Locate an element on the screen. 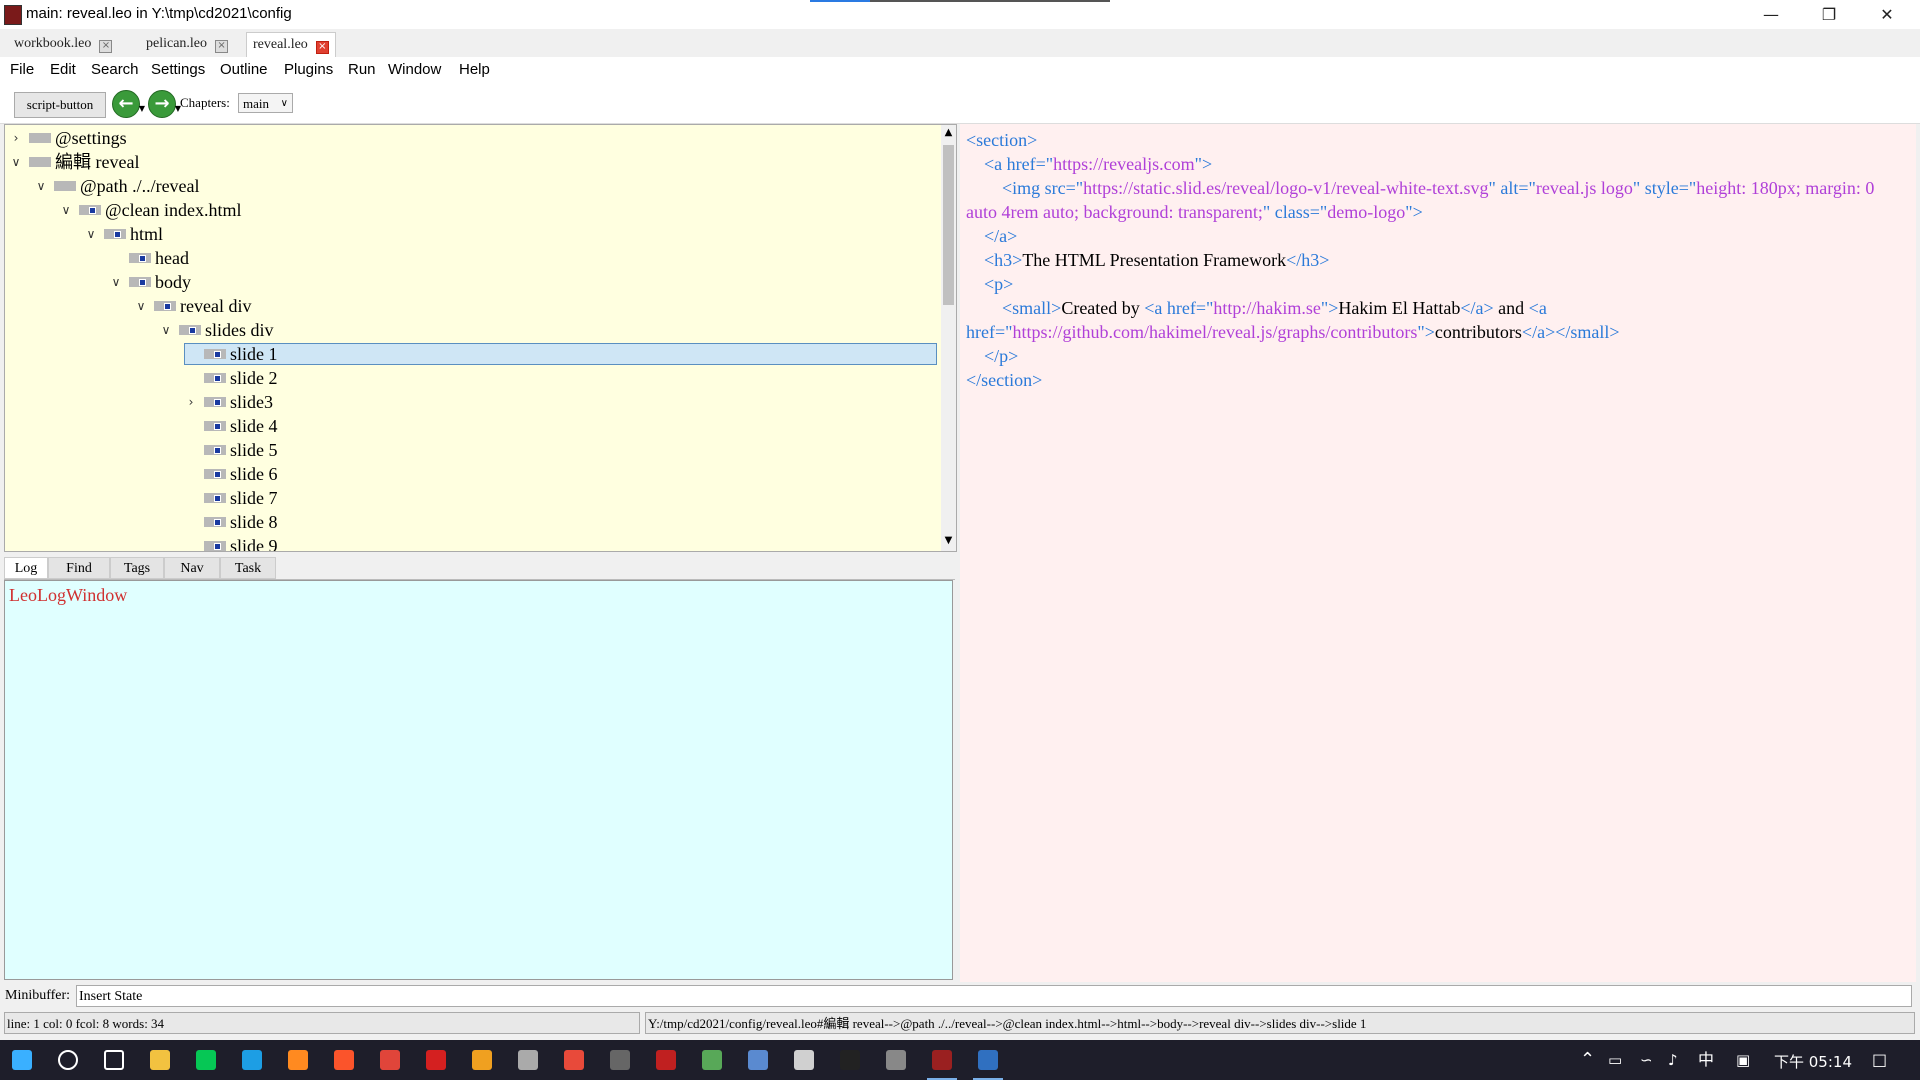 The height and width of the screenshot is (1080, 1920). chrome-icon is located at coordinates (390, 1060).